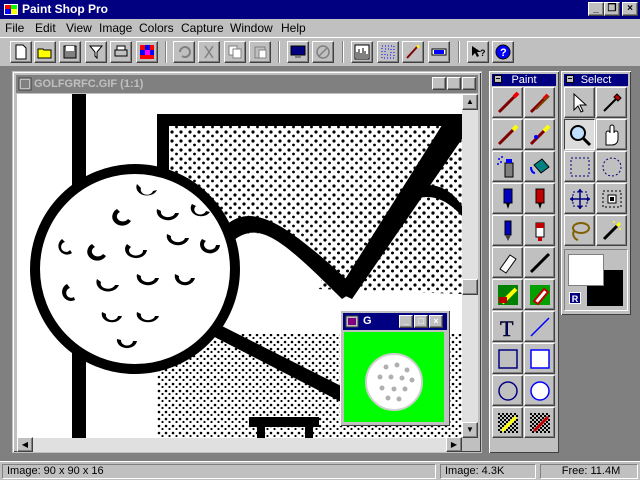  What do you see at coordinates (611, 102) in the screenshot?
I see `eyedropper-icon` at bounding box center [611, 102].